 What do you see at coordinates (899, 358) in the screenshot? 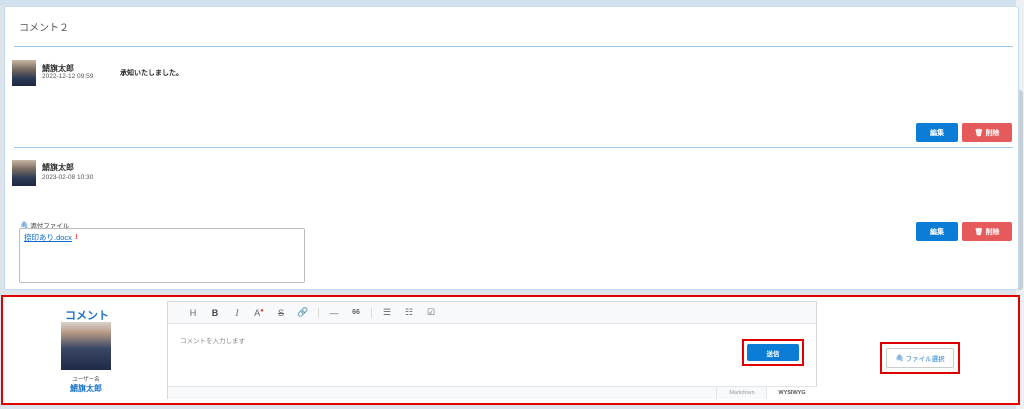
I see `paperclip-icon: 🖇` at bounding box center [899, 358].